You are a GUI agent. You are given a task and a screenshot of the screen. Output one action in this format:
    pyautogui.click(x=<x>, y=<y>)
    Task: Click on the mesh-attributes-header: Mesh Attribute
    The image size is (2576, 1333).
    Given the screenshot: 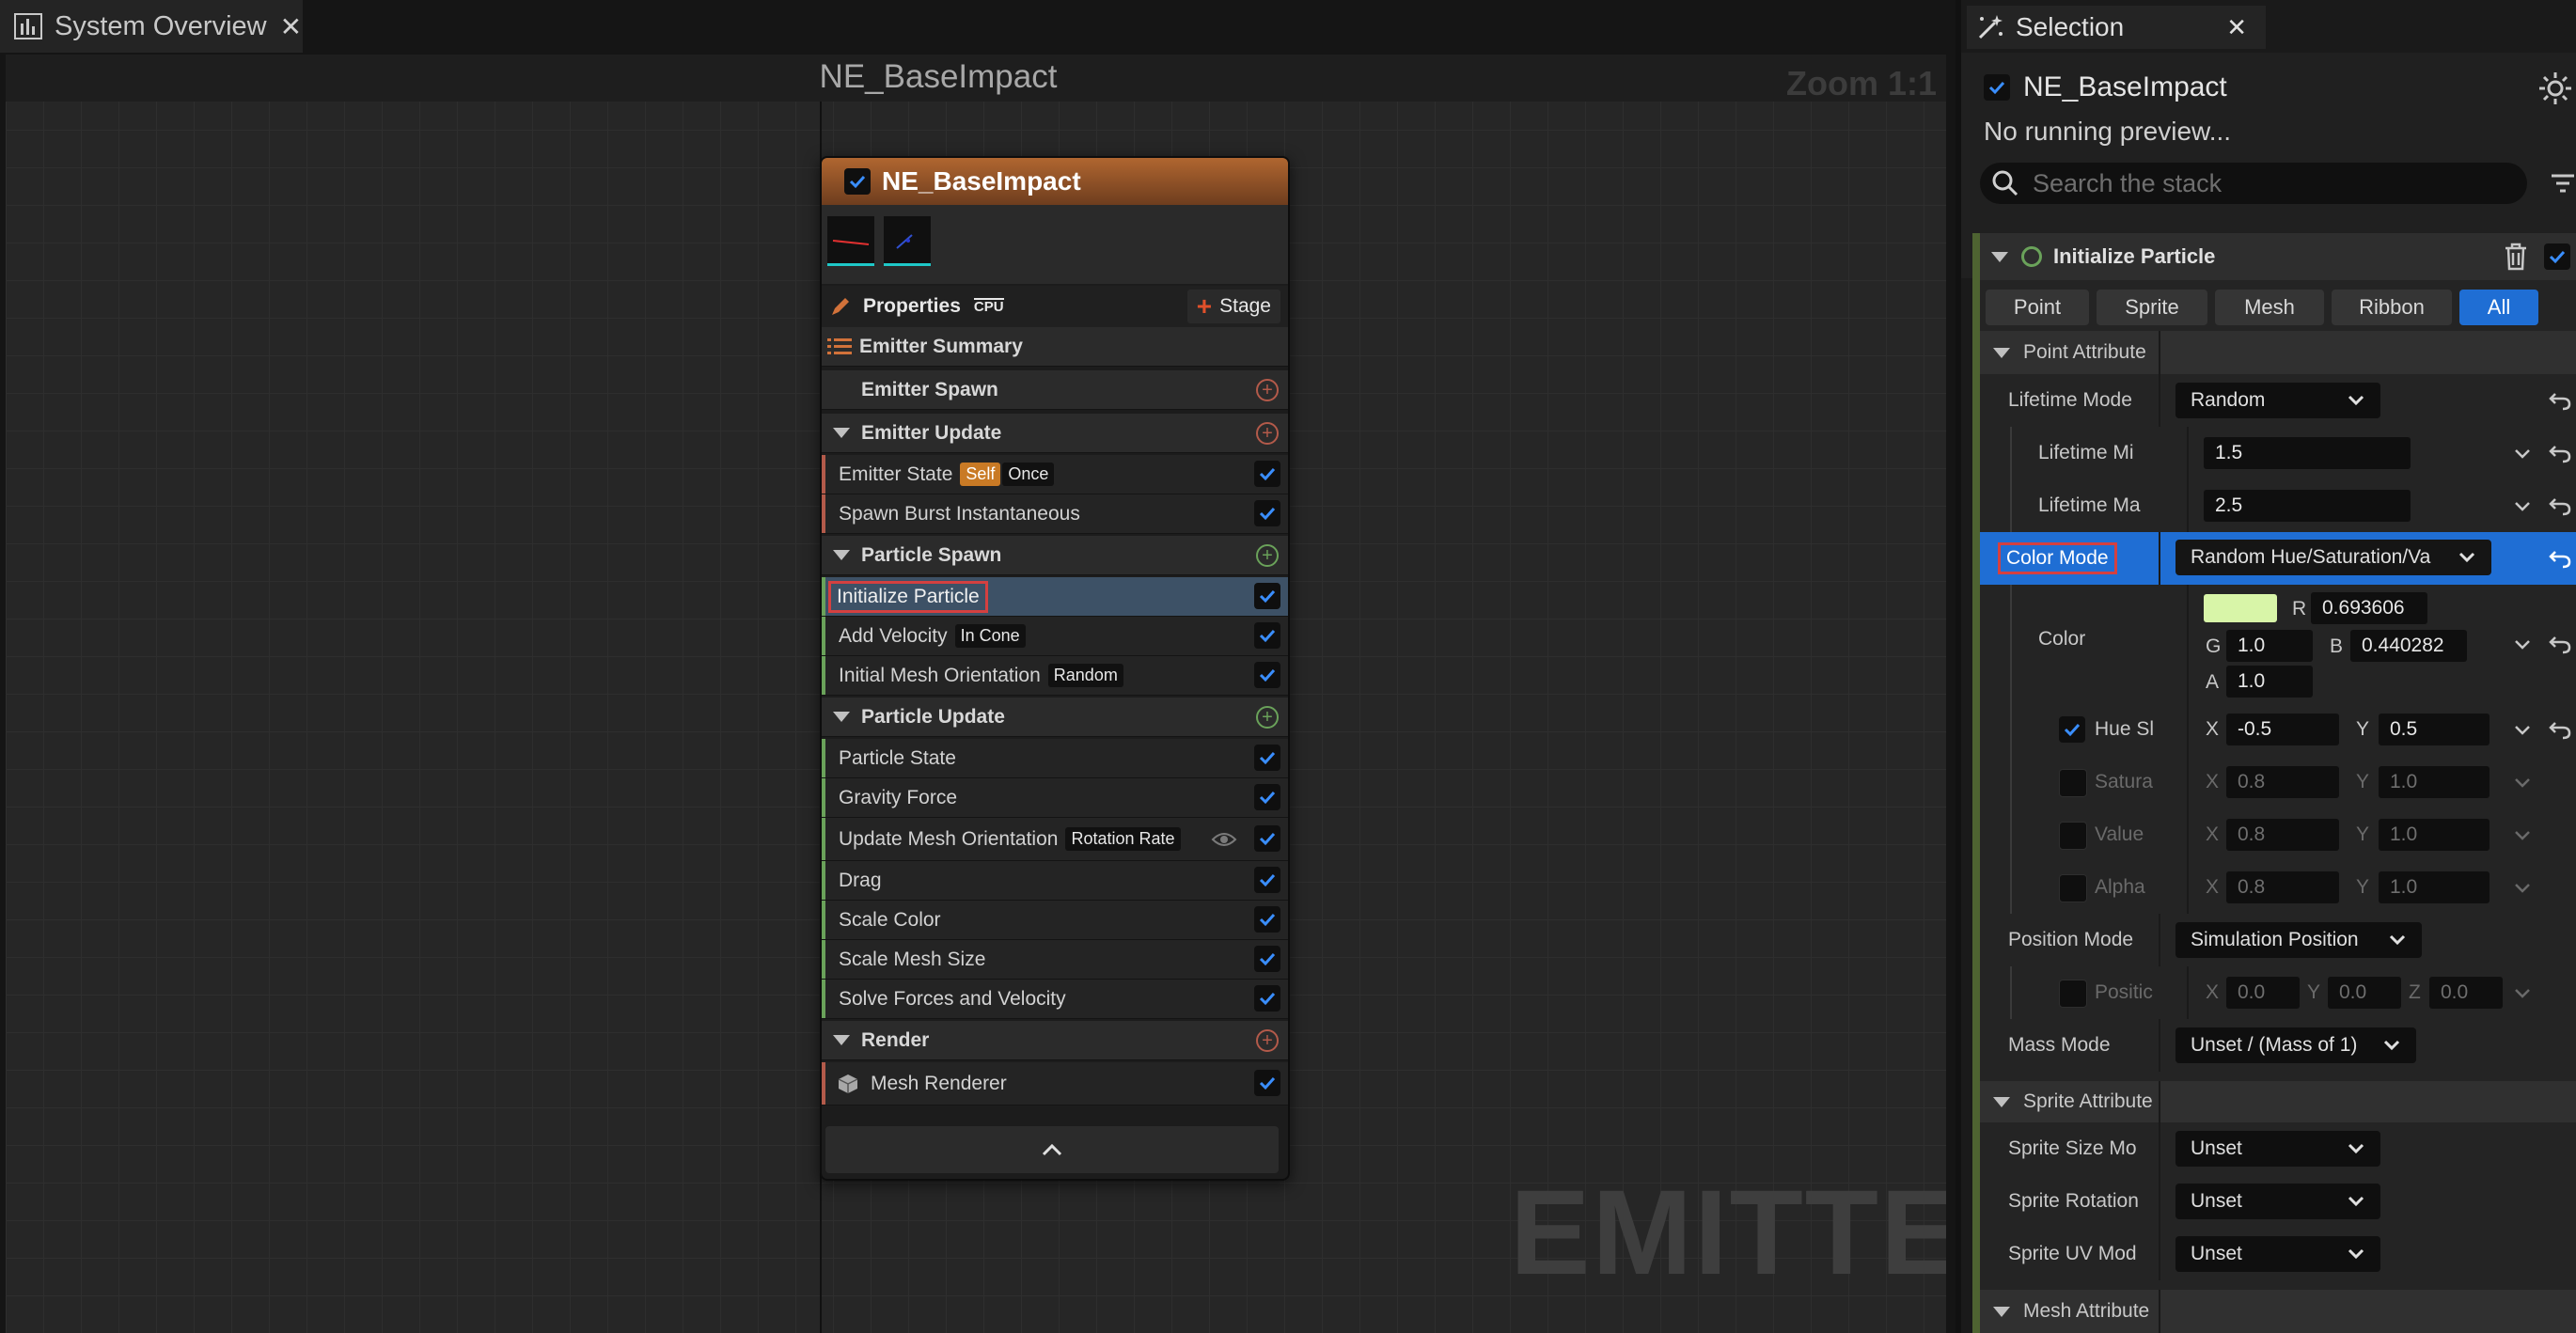 What is the action you would take?
    pyautogui.click(x=2278, y=1311)
    